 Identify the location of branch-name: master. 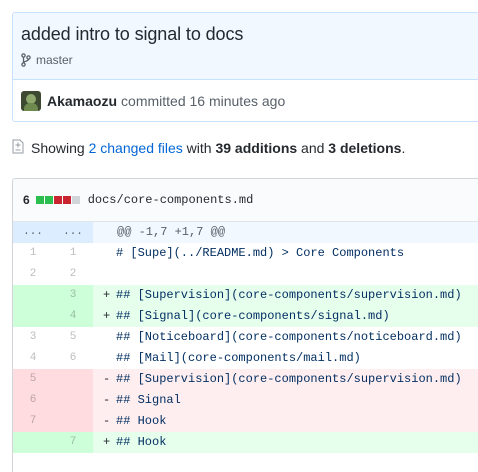
(54, 60).